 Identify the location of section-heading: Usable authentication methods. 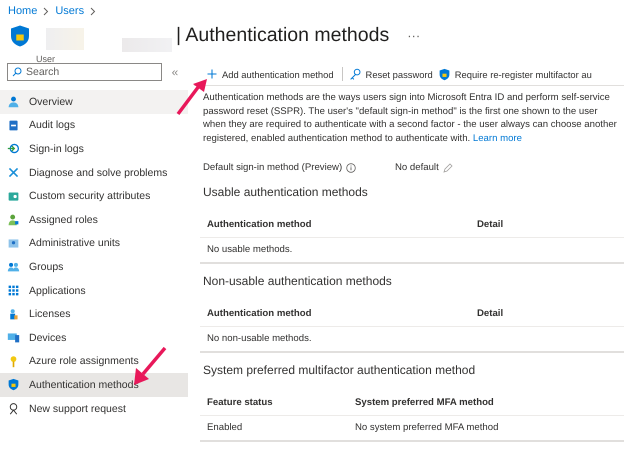
(286, 192).